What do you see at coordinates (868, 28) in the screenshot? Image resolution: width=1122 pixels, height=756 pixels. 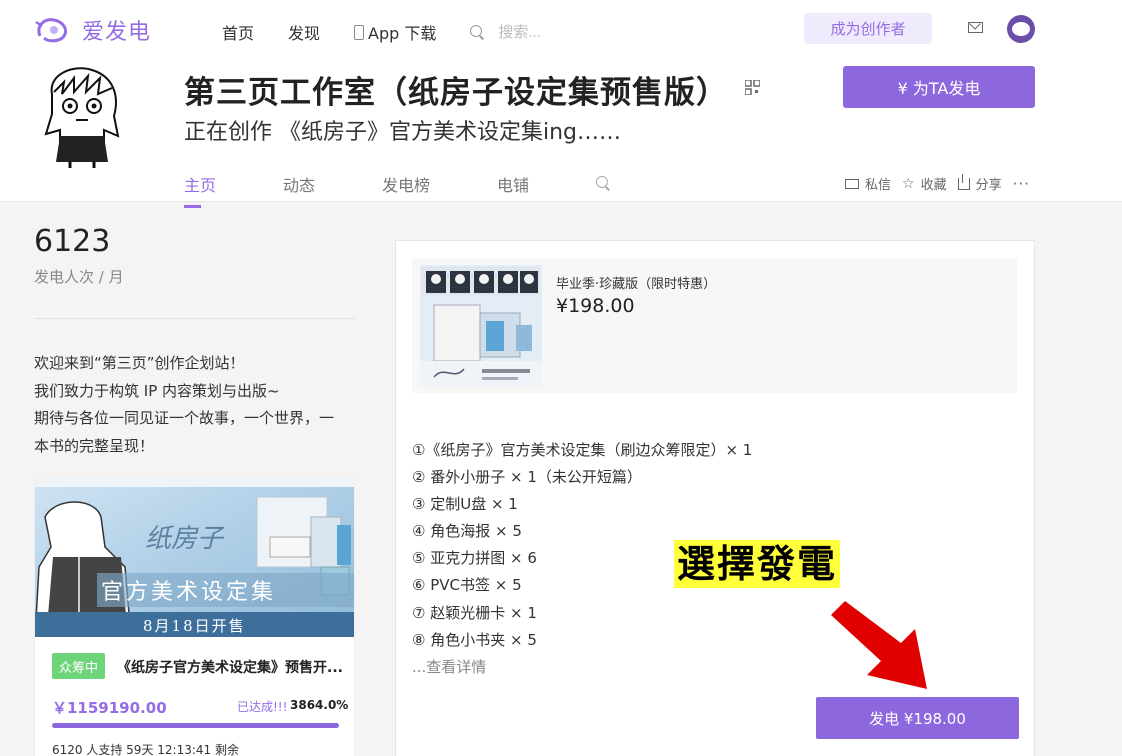 I see `become-creator-button: 成为创作者` at bounding box center [868, 28].